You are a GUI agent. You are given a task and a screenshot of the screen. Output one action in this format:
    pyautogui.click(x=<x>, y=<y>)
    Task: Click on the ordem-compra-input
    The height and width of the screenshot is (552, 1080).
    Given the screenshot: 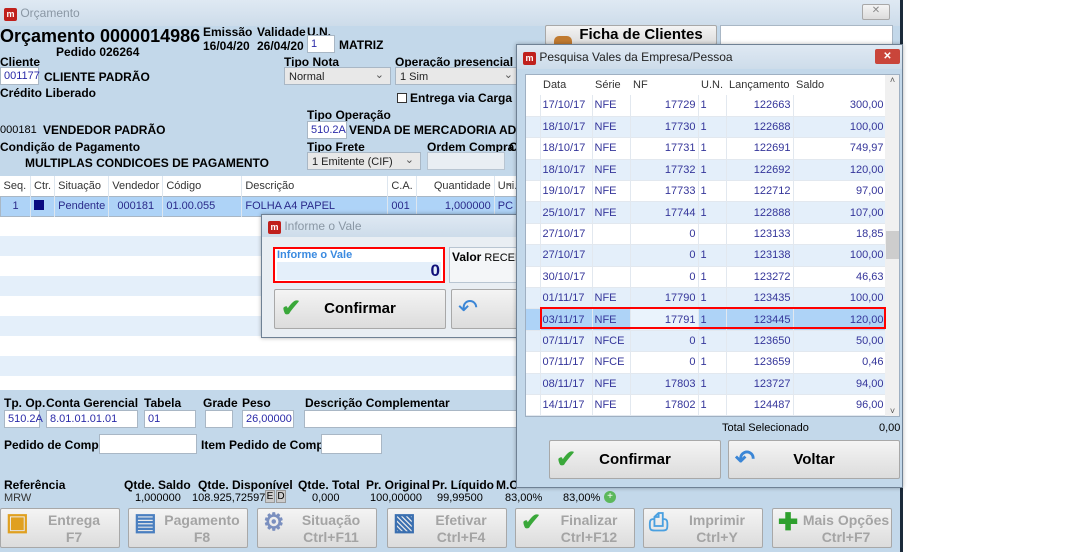 What is the action you would take?
    pyautogui.click(x=466, y=161)
    